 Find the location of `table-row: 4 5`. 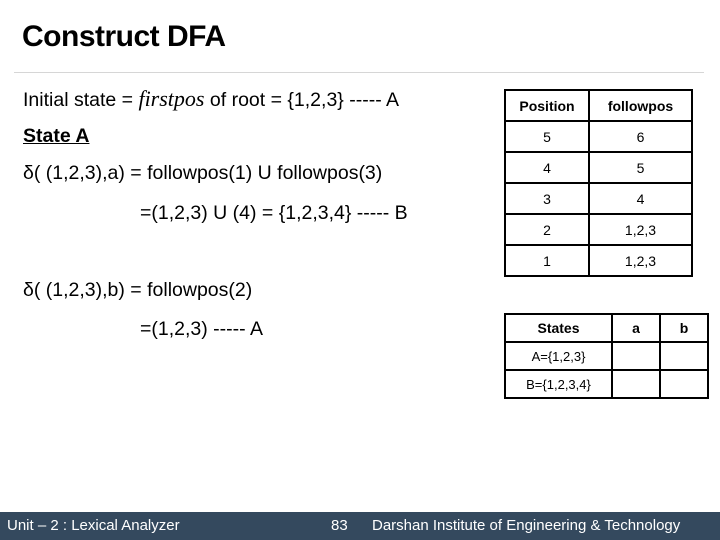

table-row: 4 5 is located at coordinates (598, 167).